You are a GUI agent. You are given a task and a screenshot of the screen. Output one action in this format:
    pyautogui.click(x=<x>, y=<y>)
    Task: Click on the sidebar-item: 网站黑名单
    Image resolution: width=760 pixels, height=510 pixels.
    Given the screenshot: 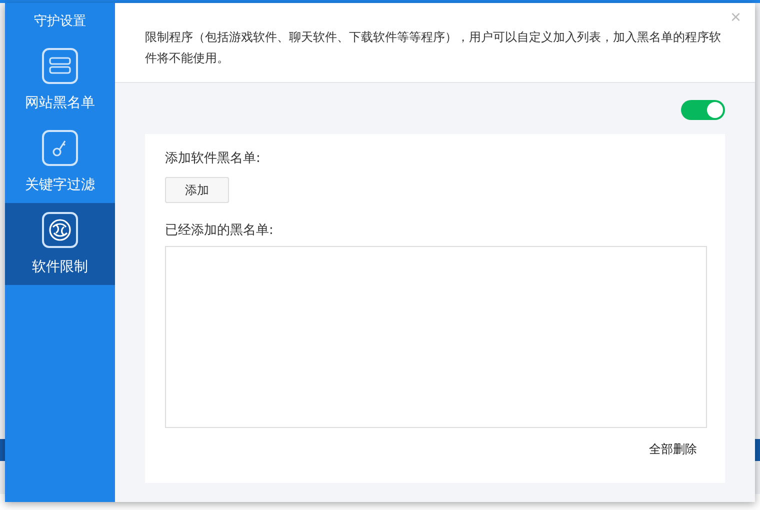 What is the action you would take?
    pyautogui.click(x=60, y=80)
    